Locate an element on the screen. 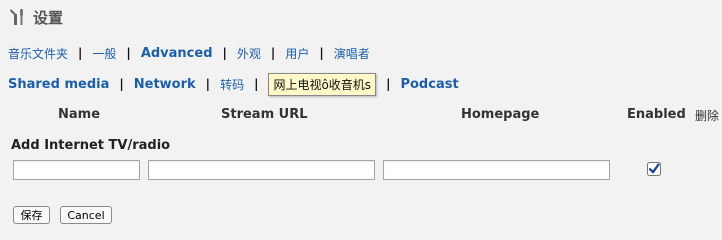 The width and height of the screenshot is (722, 240). tab-podcast: Podcast is located at coordinates (429, 84).